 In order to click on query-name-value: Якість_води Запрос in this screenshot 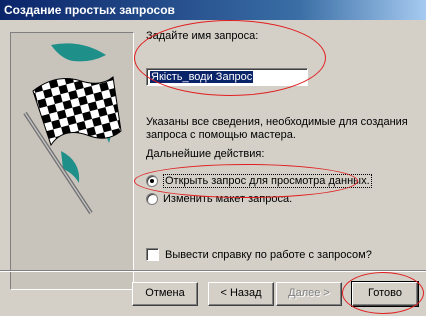, I will do `click(202, 77)`.